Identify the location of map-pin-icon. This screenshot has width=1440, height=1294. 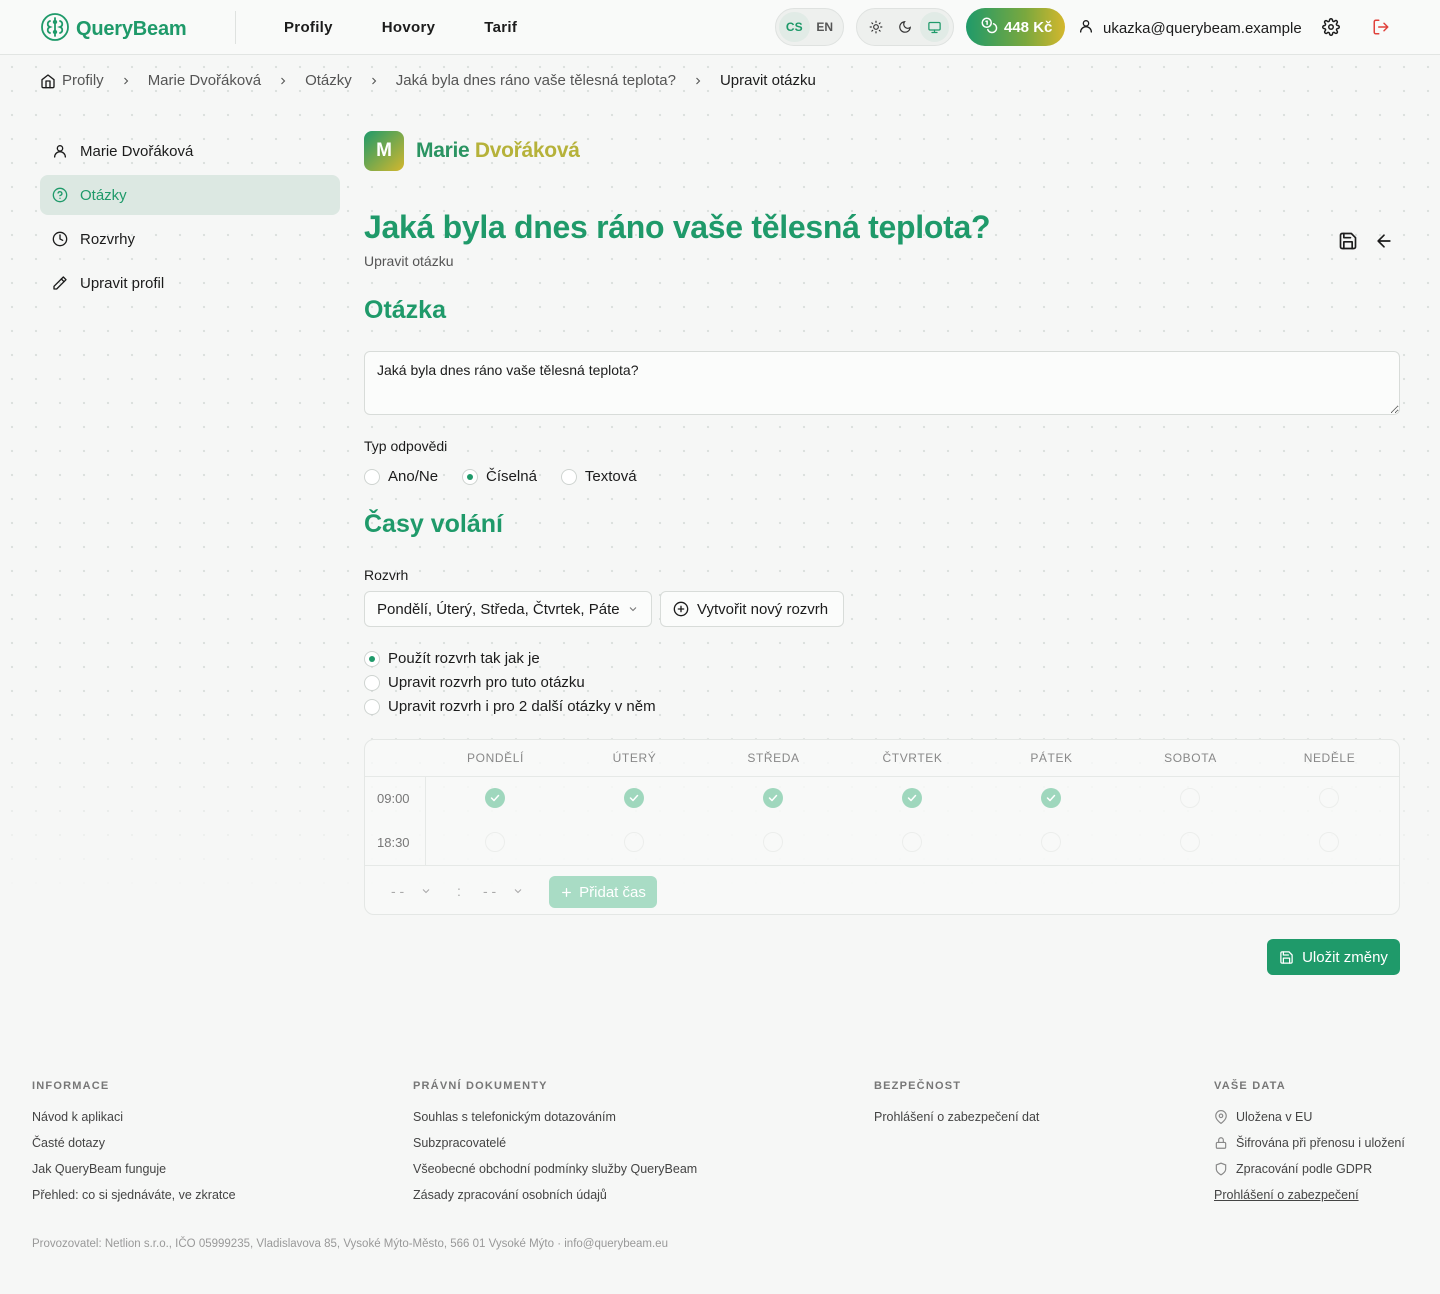
(1221, 1117).